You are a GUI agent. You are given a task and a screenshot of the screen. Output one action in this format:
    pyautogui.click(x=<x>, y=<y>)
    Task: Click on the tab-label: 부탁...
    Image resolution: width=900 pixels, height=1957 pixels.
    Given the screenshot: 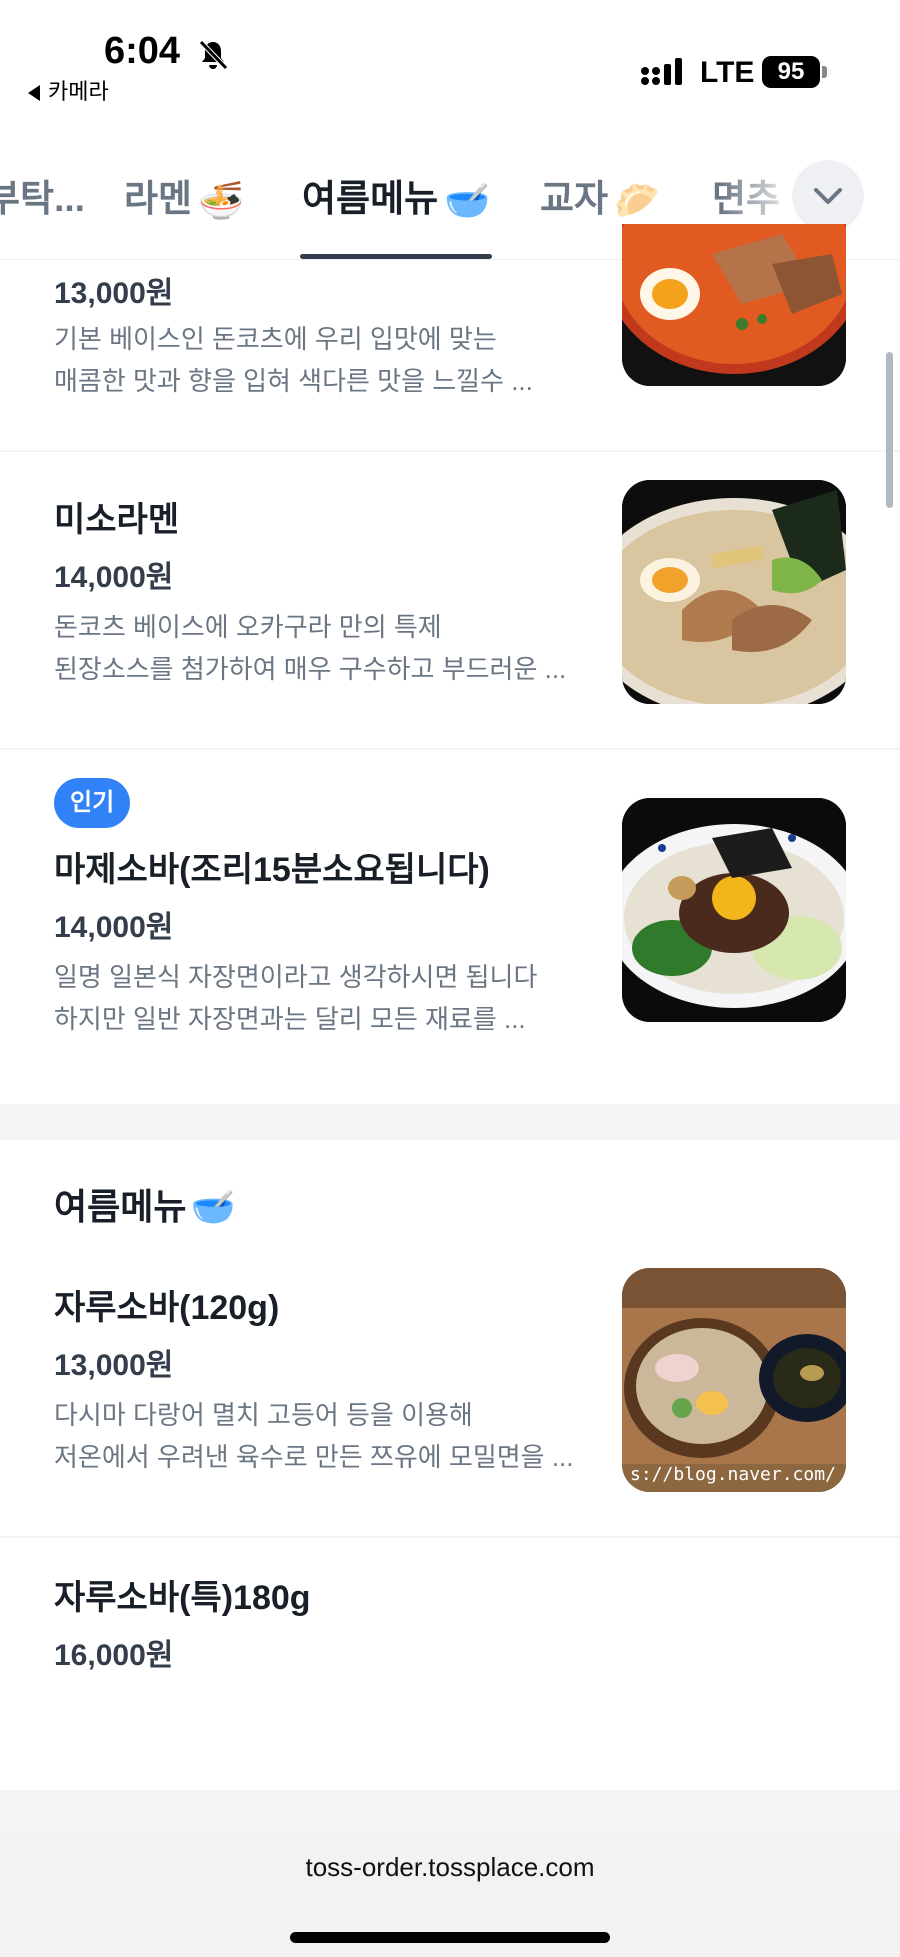 What is the action you would take?
    pyautogui.click(x=42, y=198)
    